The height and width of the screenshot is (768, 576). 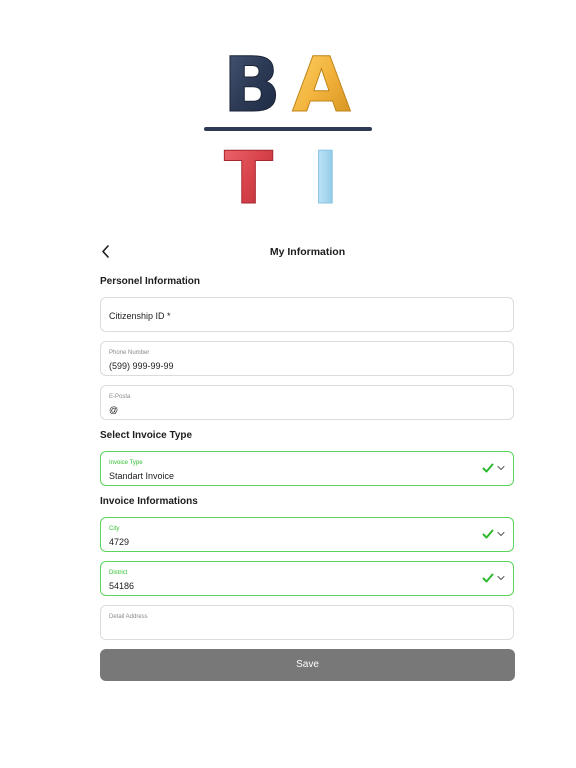 I want to click on city-value: 4729, so click(x=119, y=542).